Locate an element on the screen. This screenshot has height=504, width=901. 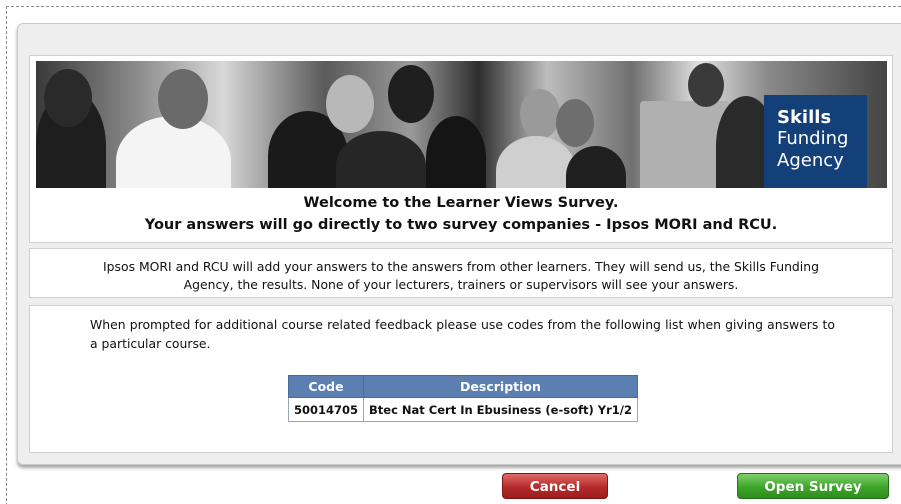
table-header-row: Code Description is located at coordinates (462, 386).